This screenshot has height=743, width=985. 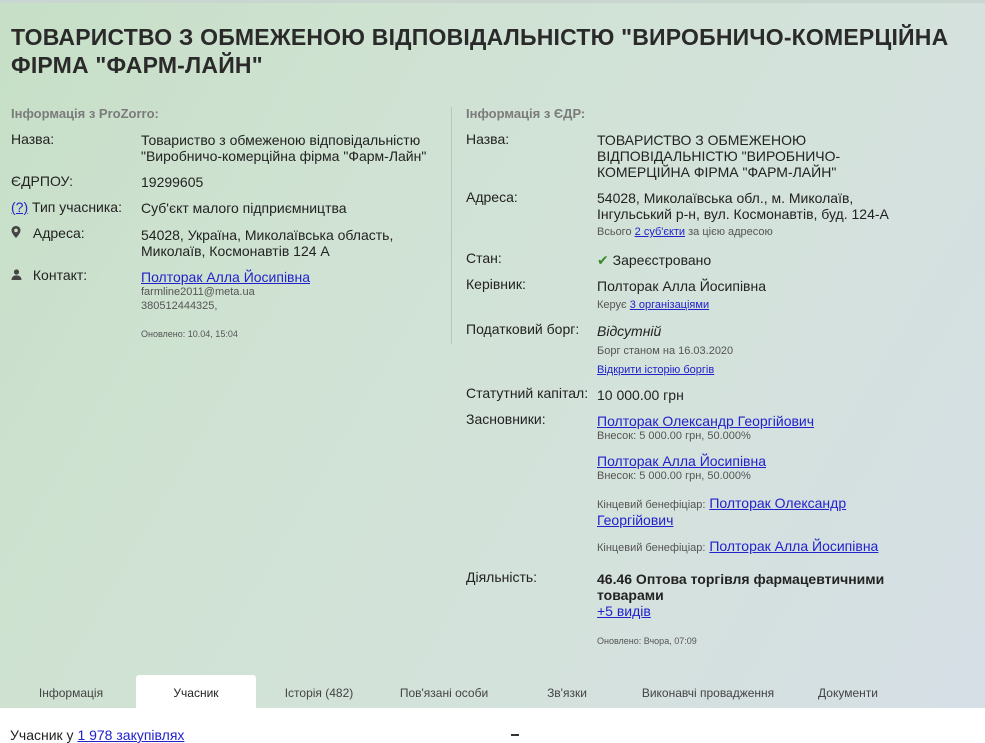 What do you see at coordinates (198, 292) in the screenshot?
I see `contact-email: farmline2011@meta.ua` at bounding box center [198, 292].